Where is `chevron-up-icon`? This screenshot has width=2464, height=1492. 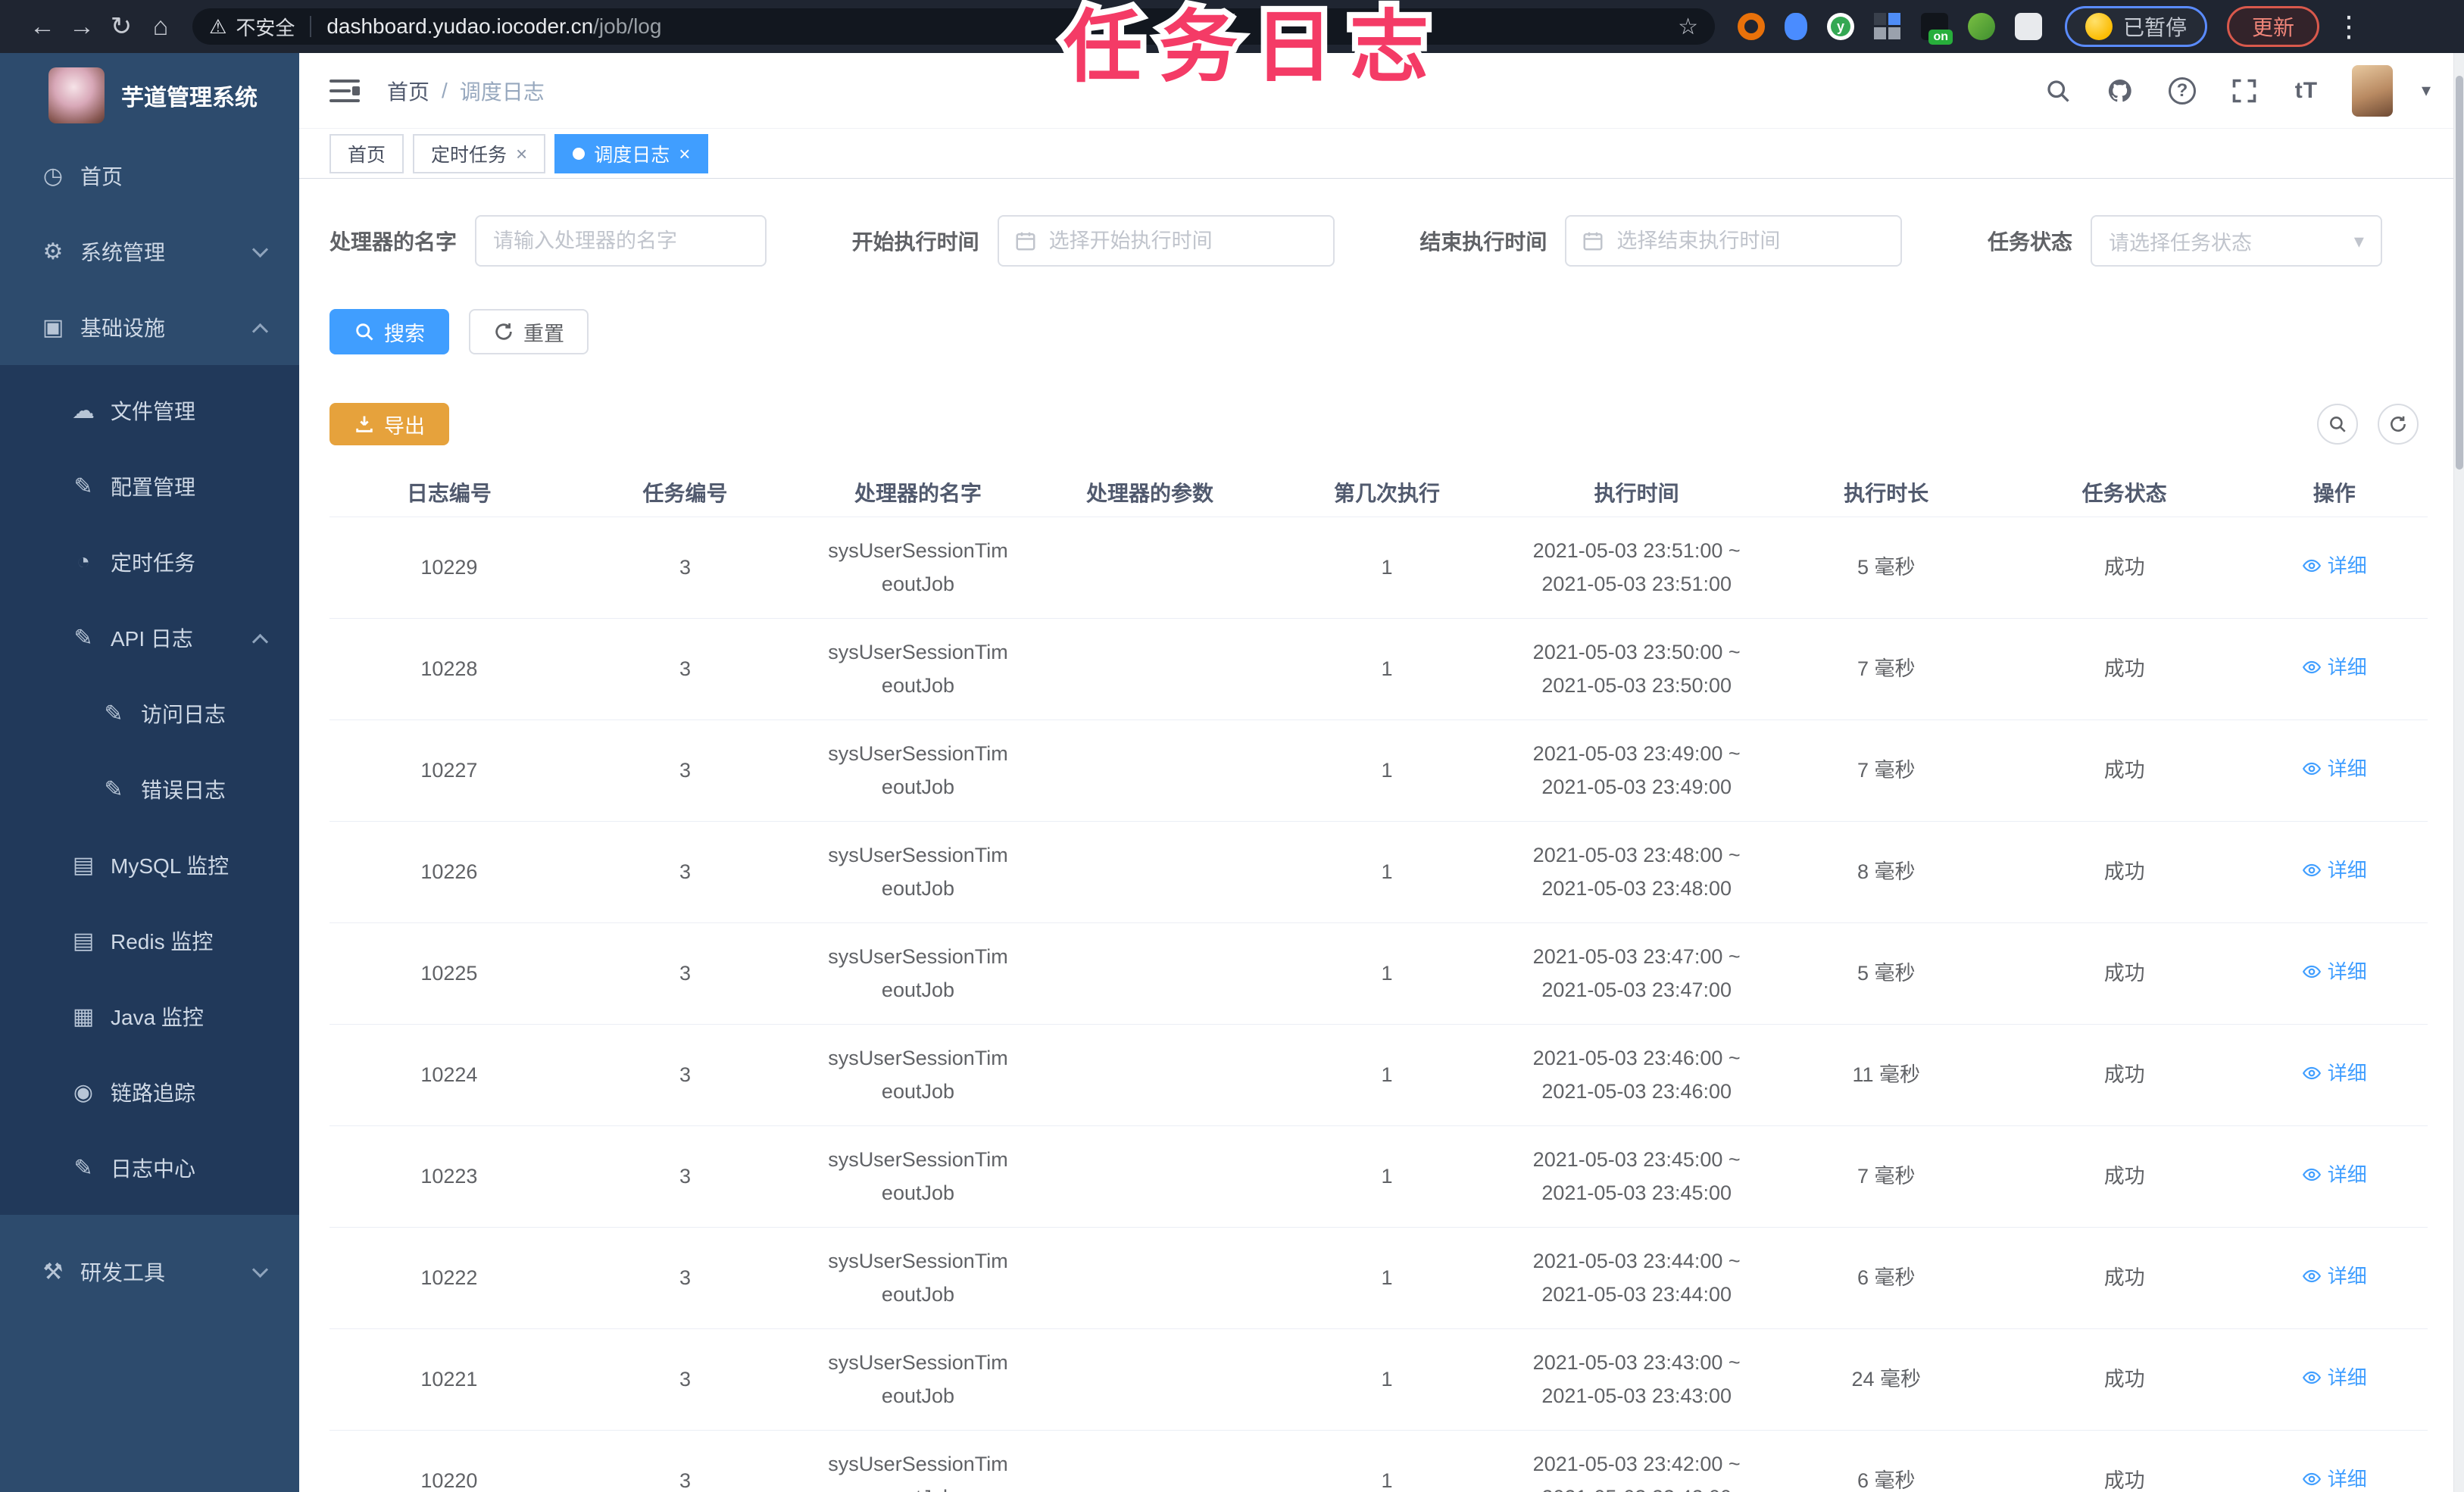
chevron-up-icon is located at coordinates (260, 642).